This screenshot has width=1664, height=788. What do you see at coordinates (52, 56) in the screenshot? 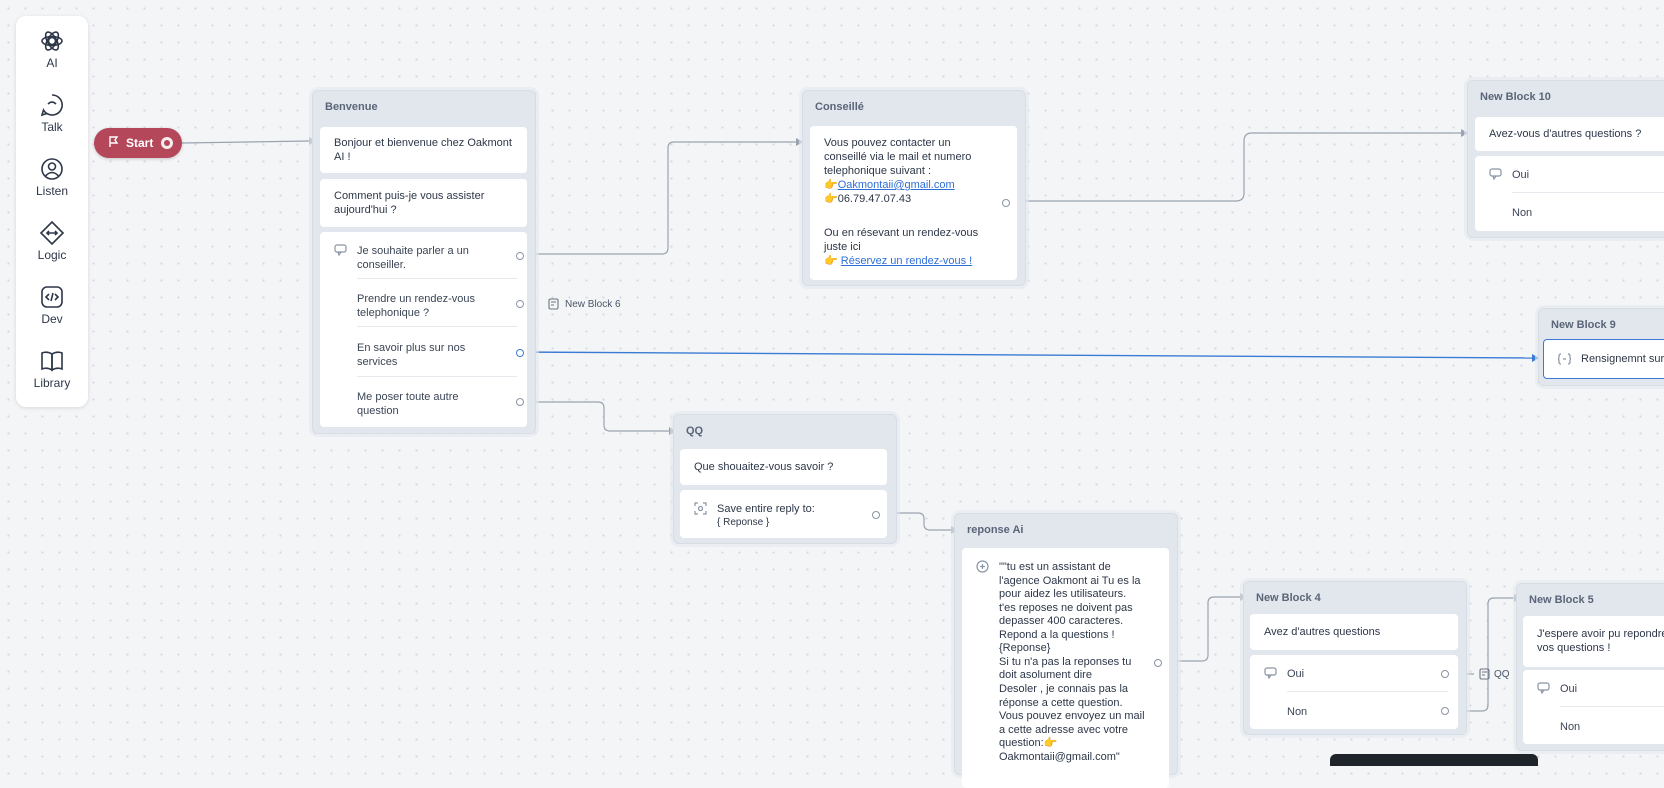
I see `toolbar-item-ai: AI` at bounding box center [52, 56].